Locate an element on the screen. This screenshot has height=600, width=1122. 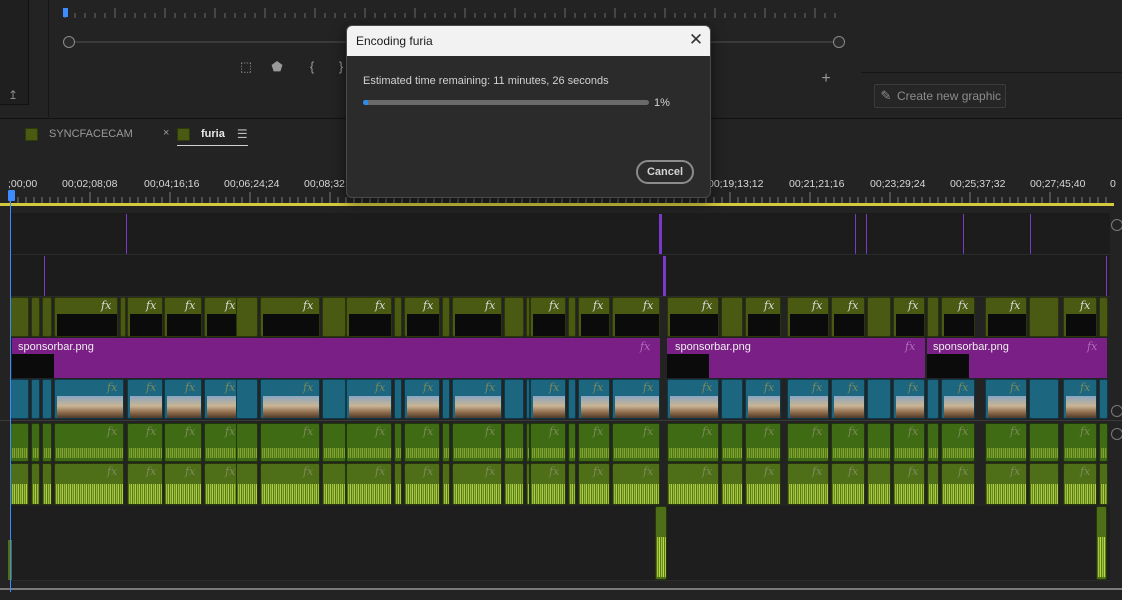
track-a2: fx fx fx fx fx fx fx fx fx fx fx fx fx fx fx fx fx fx fx is located at coordinates (560, 484).